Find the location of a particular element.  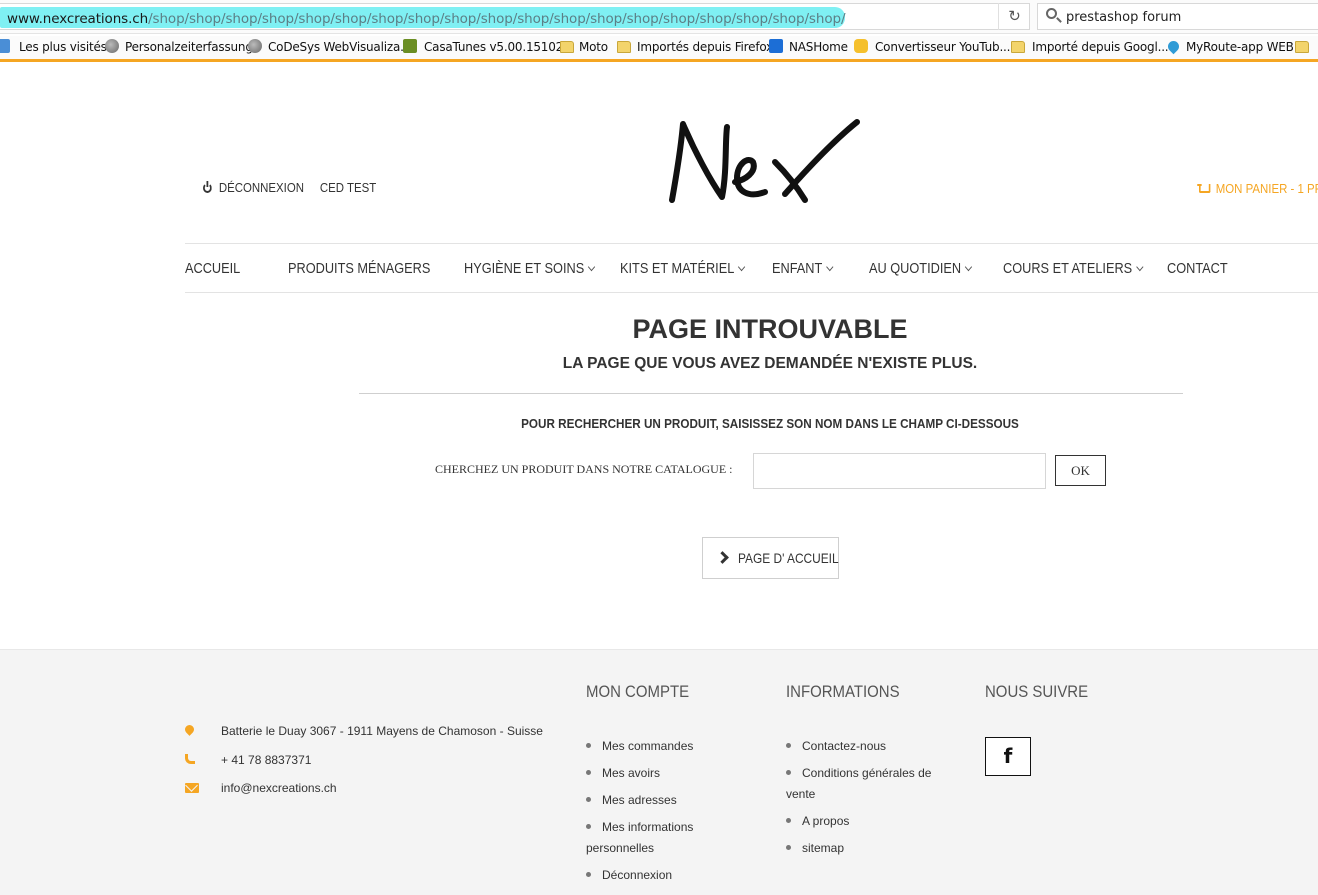

footer-heading-info: INFORMATIONS is located at coordinates (843, 691).